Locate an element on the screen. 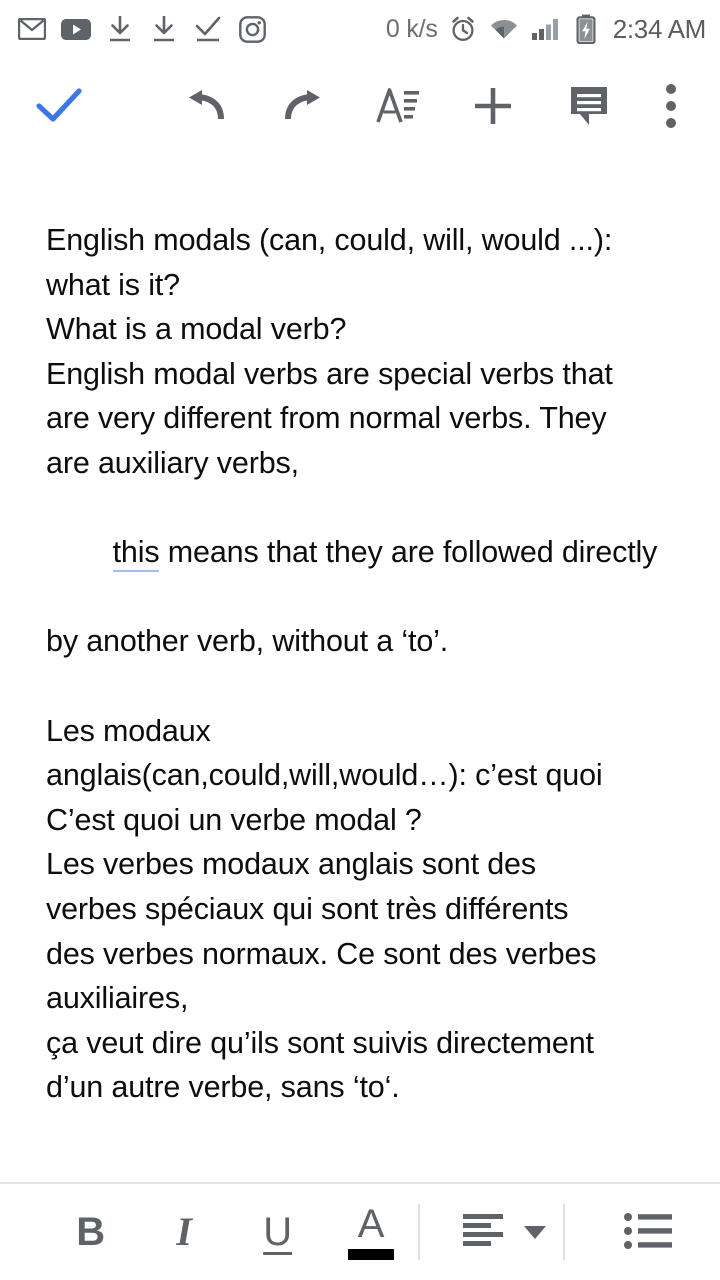 Image resolution: width=720 pixels, height=1280 pixels. chevron-down-icon is located at coordinates (534, 1232).